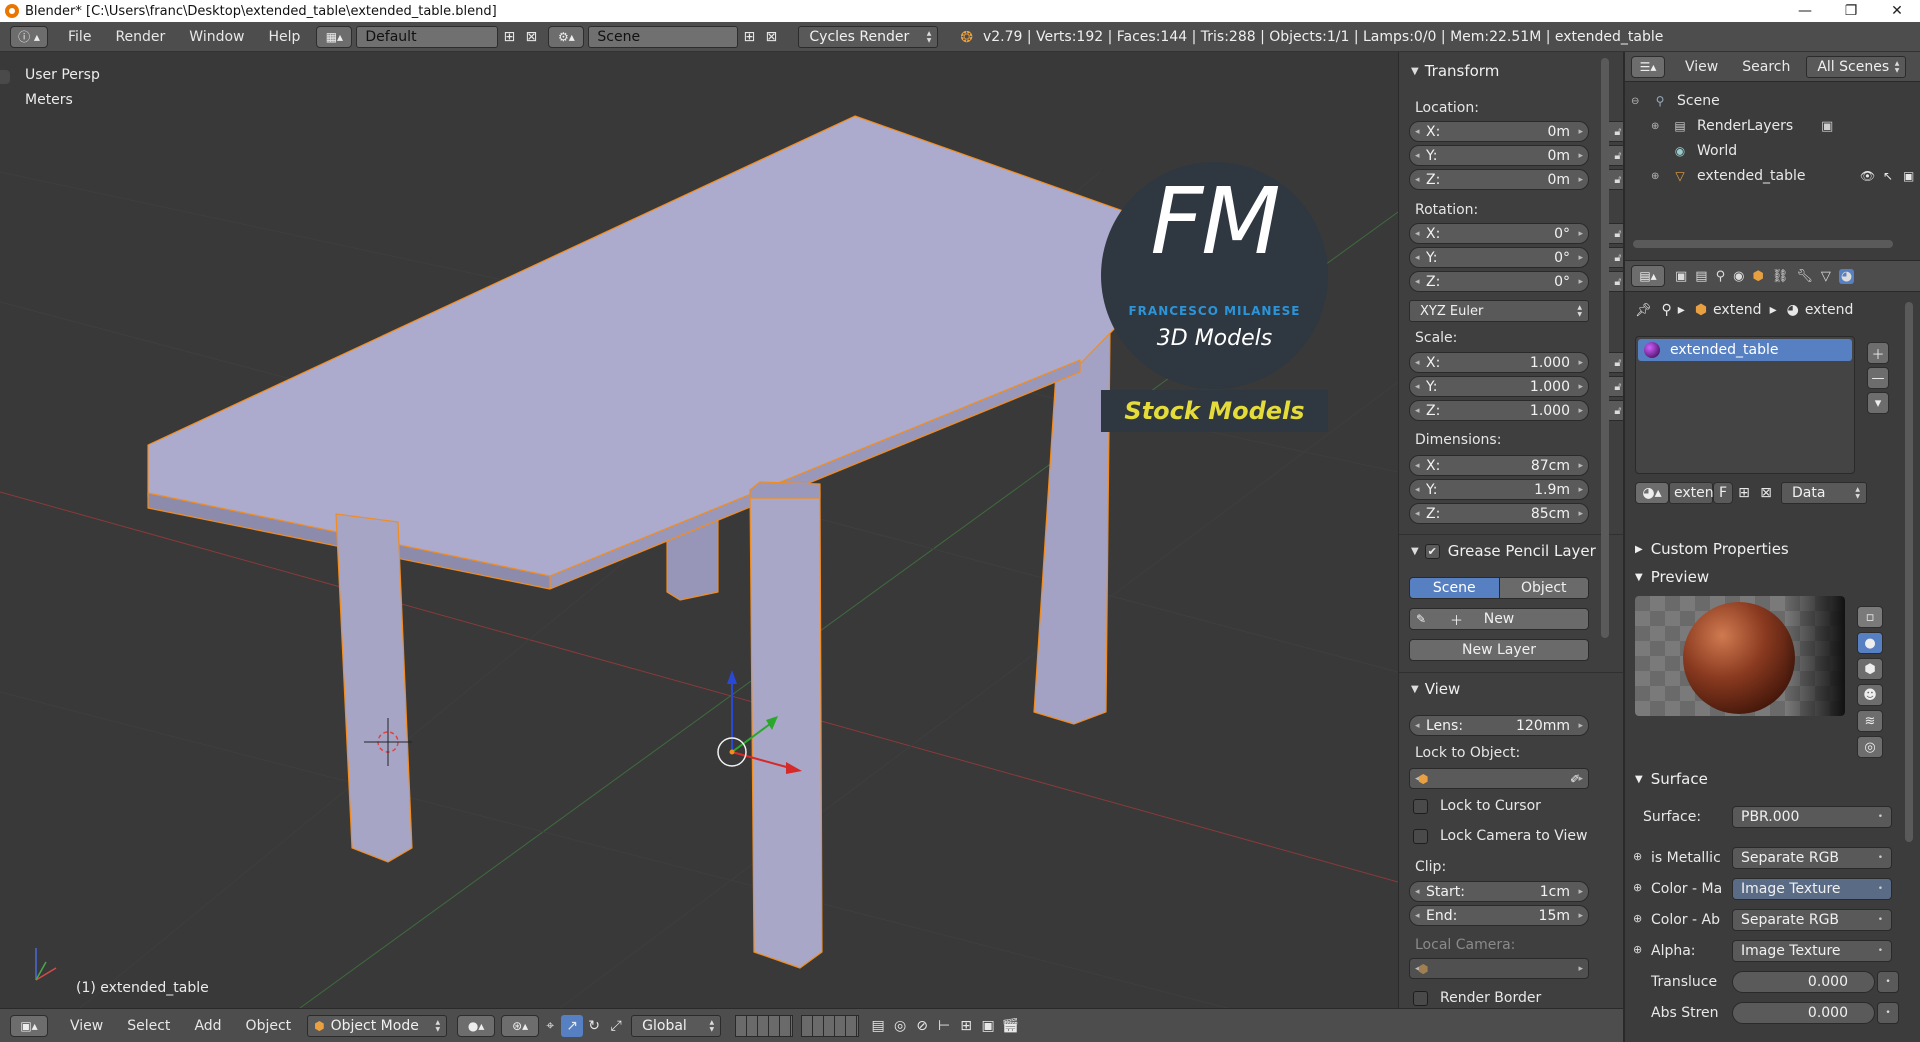  What do you see at coordinates (1763, 244) in the screenshot?
I see `outliner-scrollbar` at bounding box center [1763, 244].